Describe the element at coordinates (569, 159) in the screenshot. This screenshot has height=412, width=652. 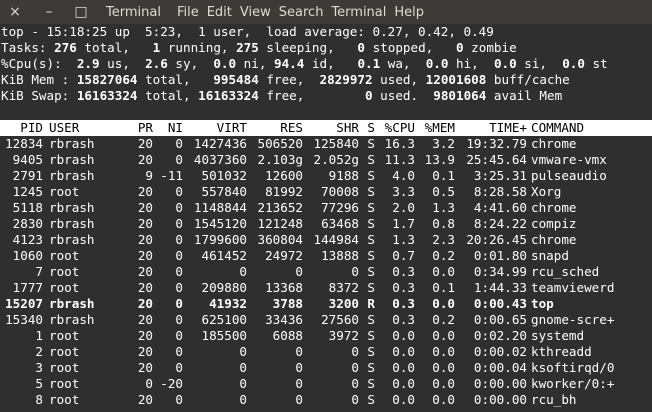
I see `cell-command: vmware-vmx` at that location.